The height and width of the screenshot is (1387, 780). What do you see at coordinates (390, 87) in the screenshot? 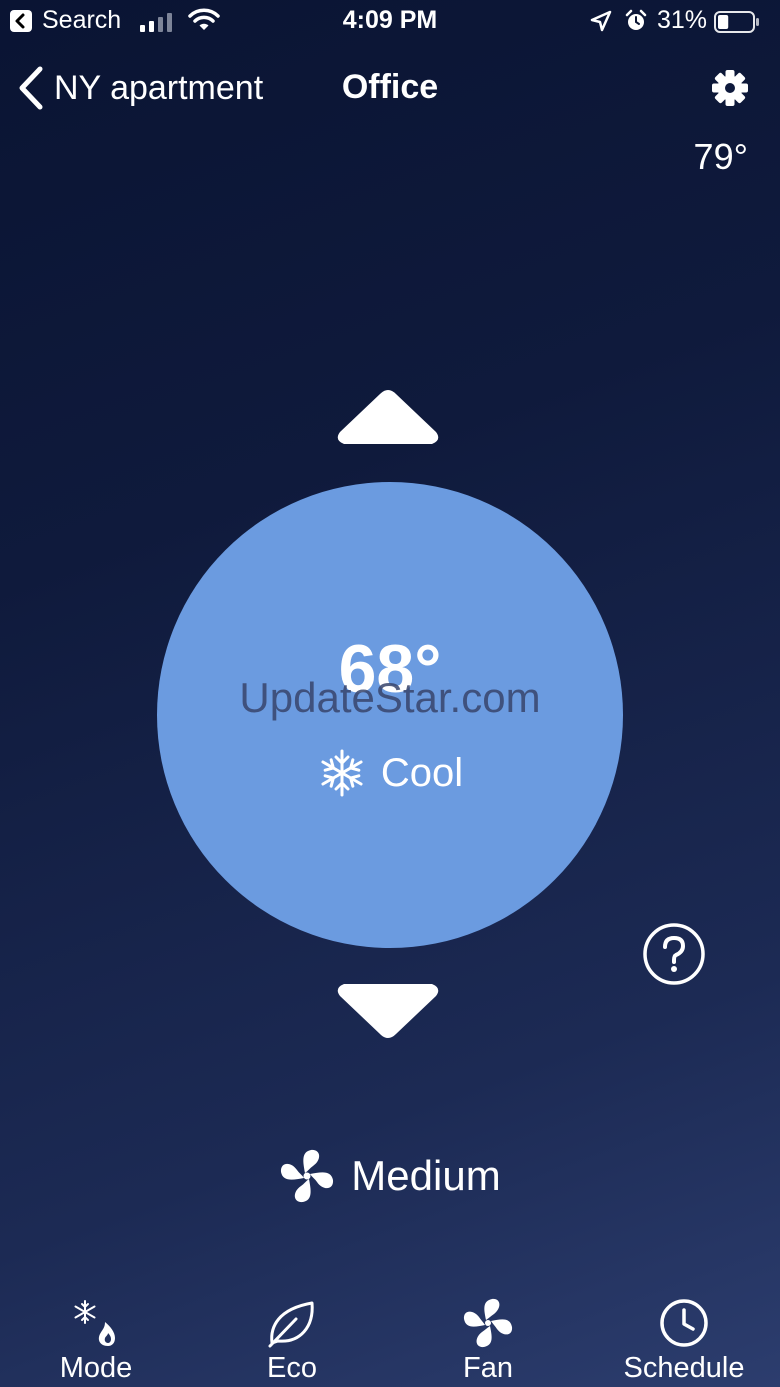
I see `page-title: Office` at bounding box center [390, 87].